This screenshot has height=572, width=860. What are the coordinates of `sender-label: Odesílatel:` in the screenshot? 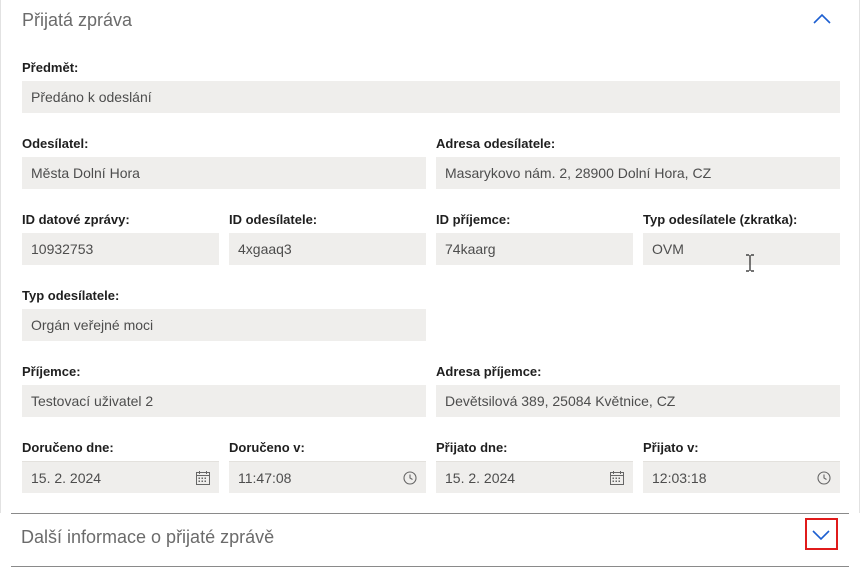 It's located at (55, 143).